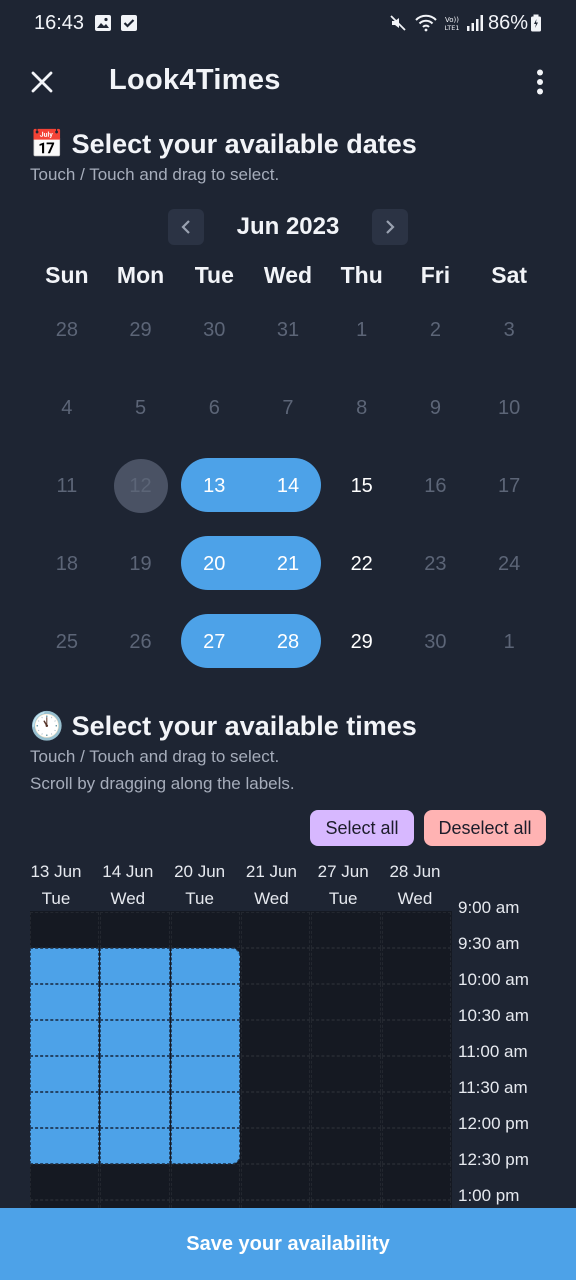 This screenshot has height=1280, width=576. Describe the element at coordinates (288, 330) in the screenshot. I see `calendar-day: 31` at that location.